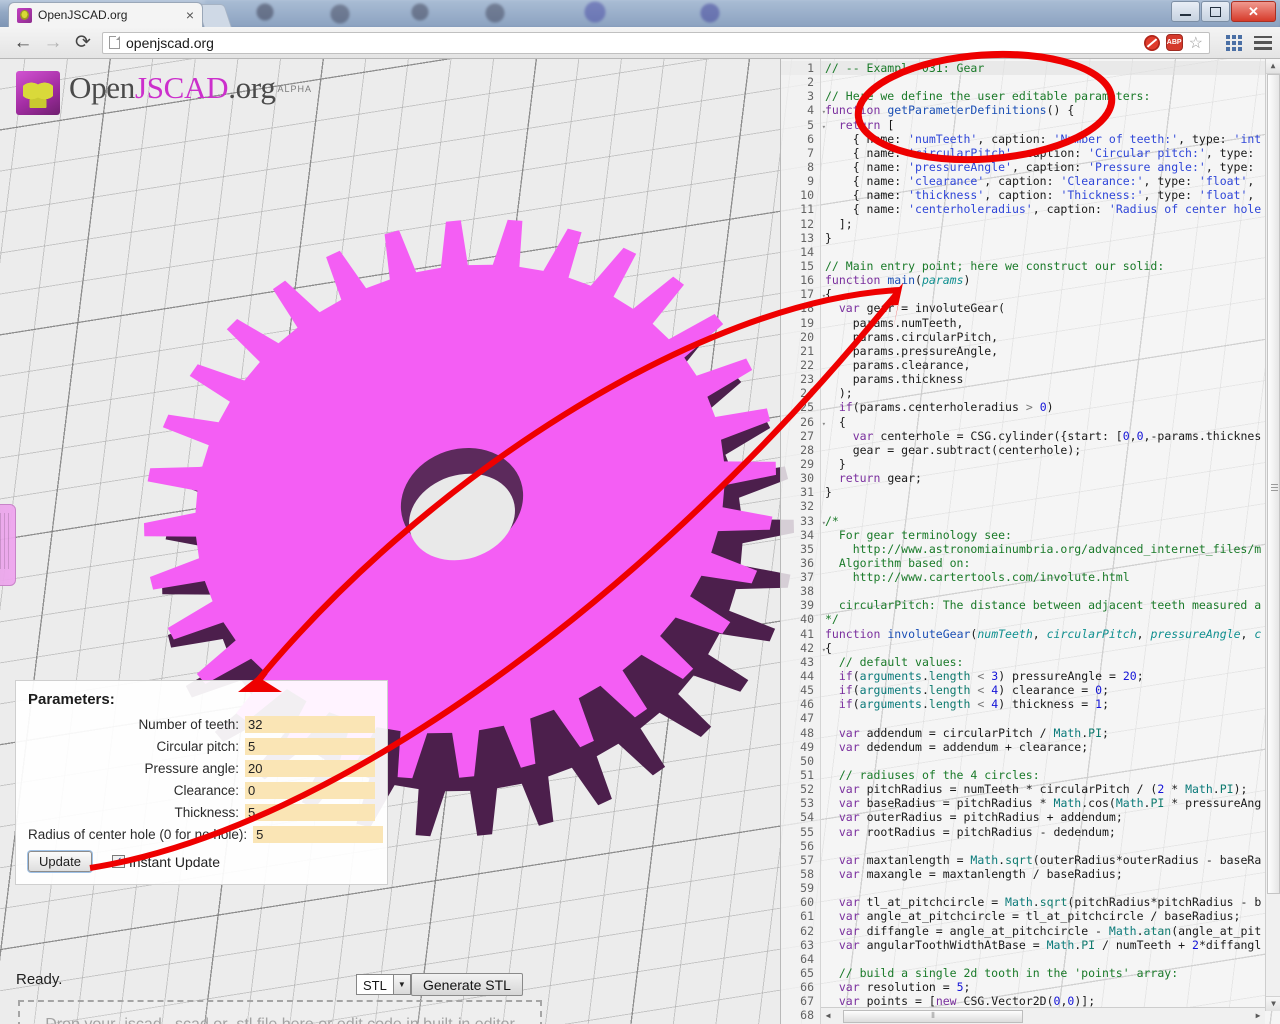 The width and height of the screenshot is (1280, 1024). I want to click on address-bar: openjscad.org ABP ☆, so click(656, 42).